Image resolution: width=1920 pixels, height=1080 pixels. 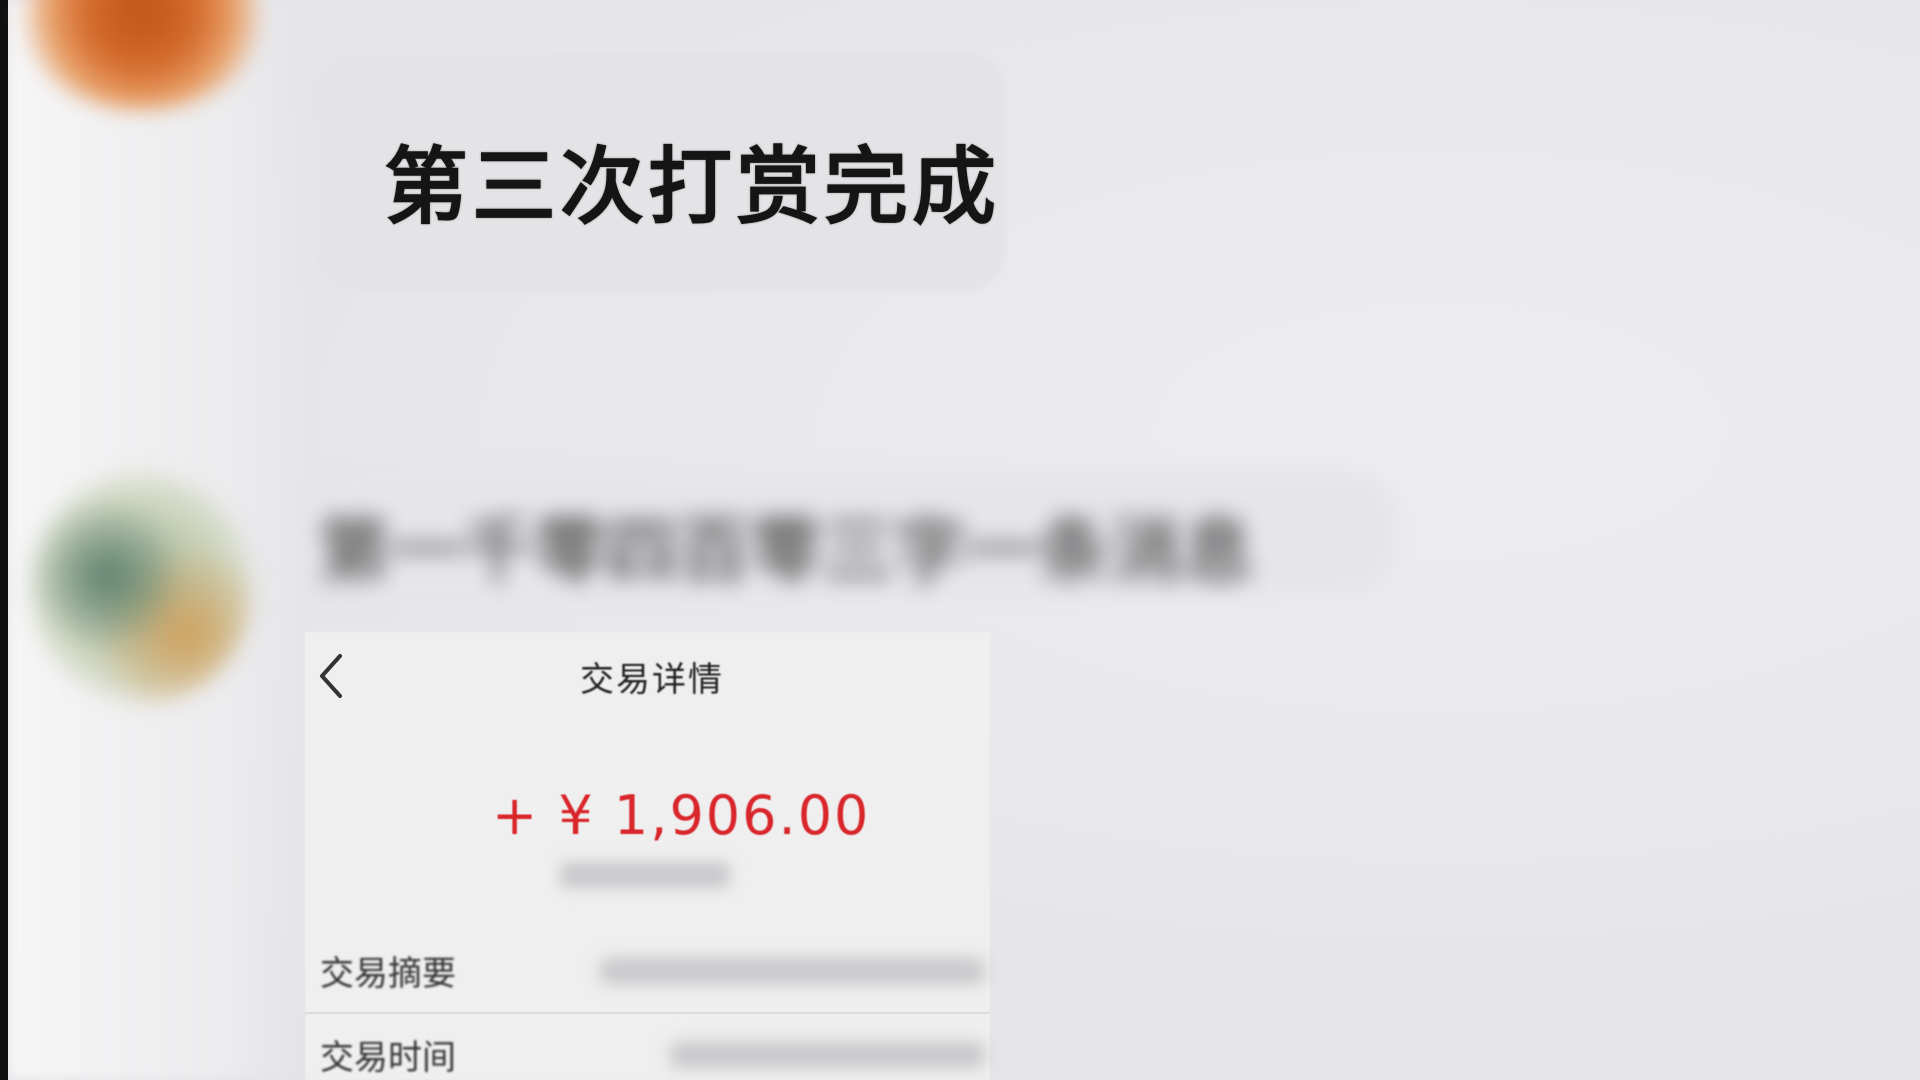 I want to click on transaction-status-blurred, so click(x=645, y=875).